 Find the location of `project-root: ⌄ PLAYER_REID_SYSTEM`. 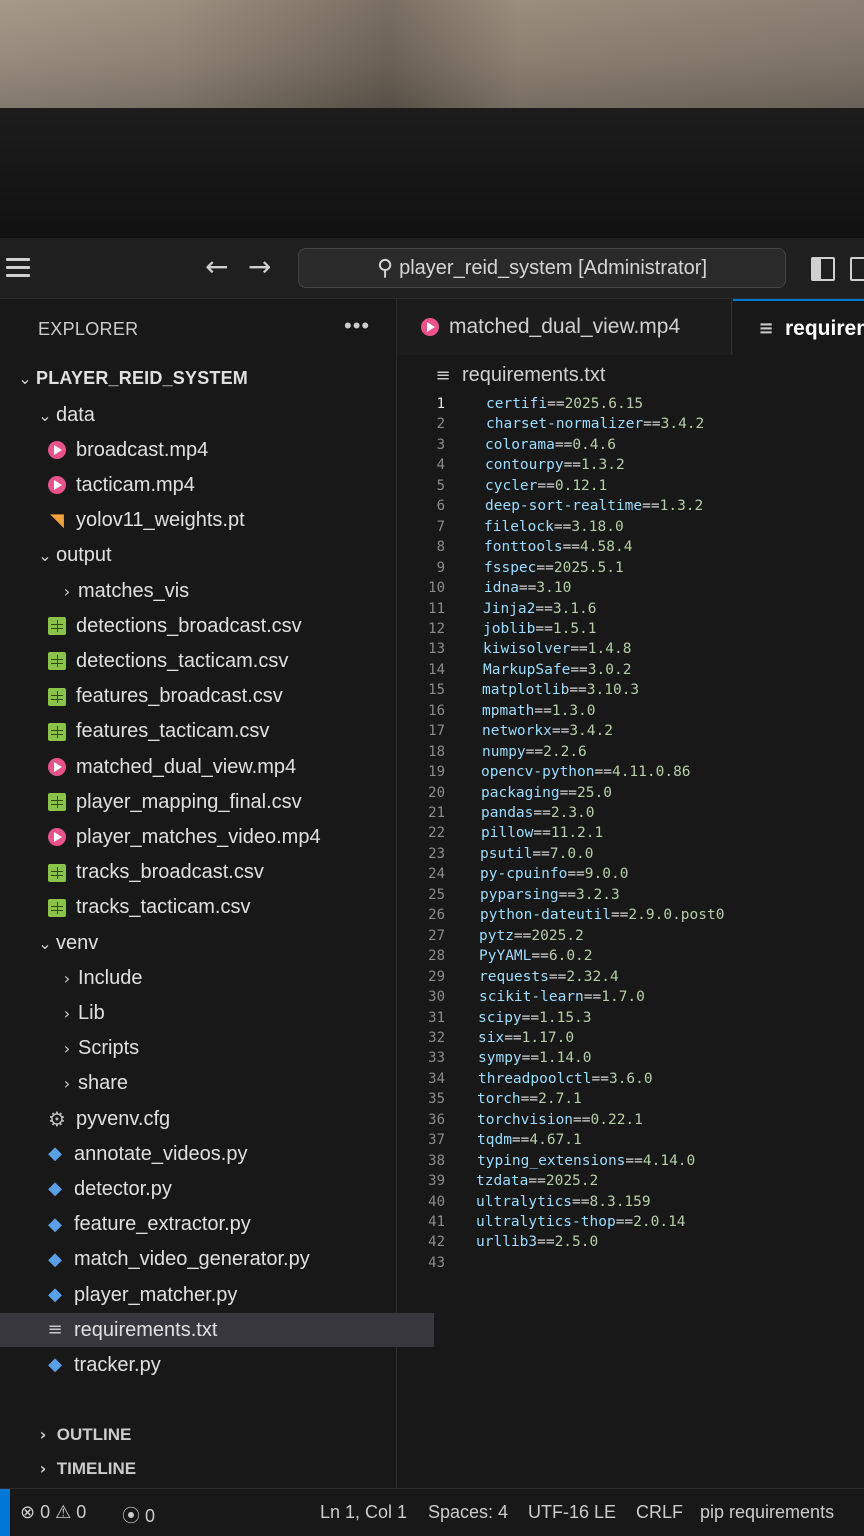

project-root: ⌄ PLAYER_REID_SYSTEM is located at coordinates (201, 378).